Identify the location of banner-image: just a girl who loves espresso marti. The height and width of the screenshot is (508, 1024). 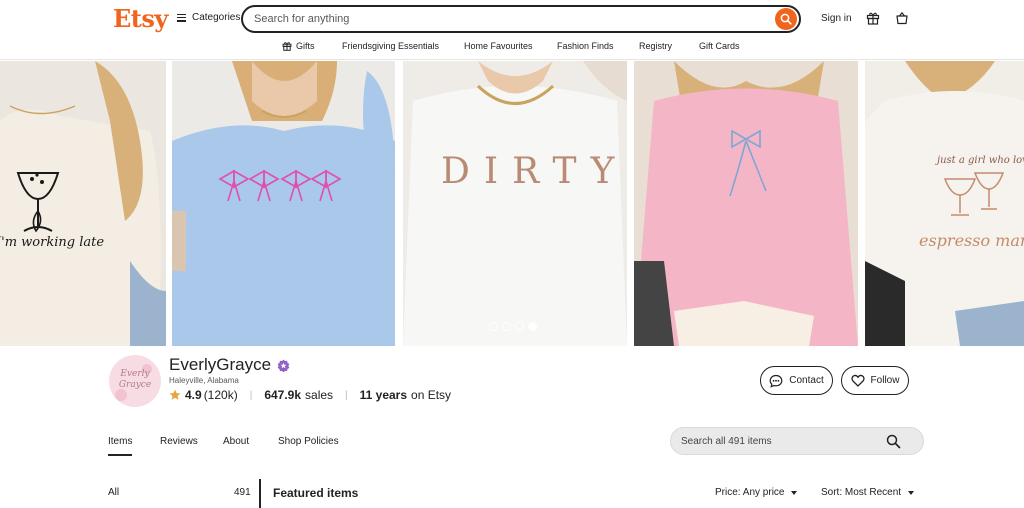
(944, 203).